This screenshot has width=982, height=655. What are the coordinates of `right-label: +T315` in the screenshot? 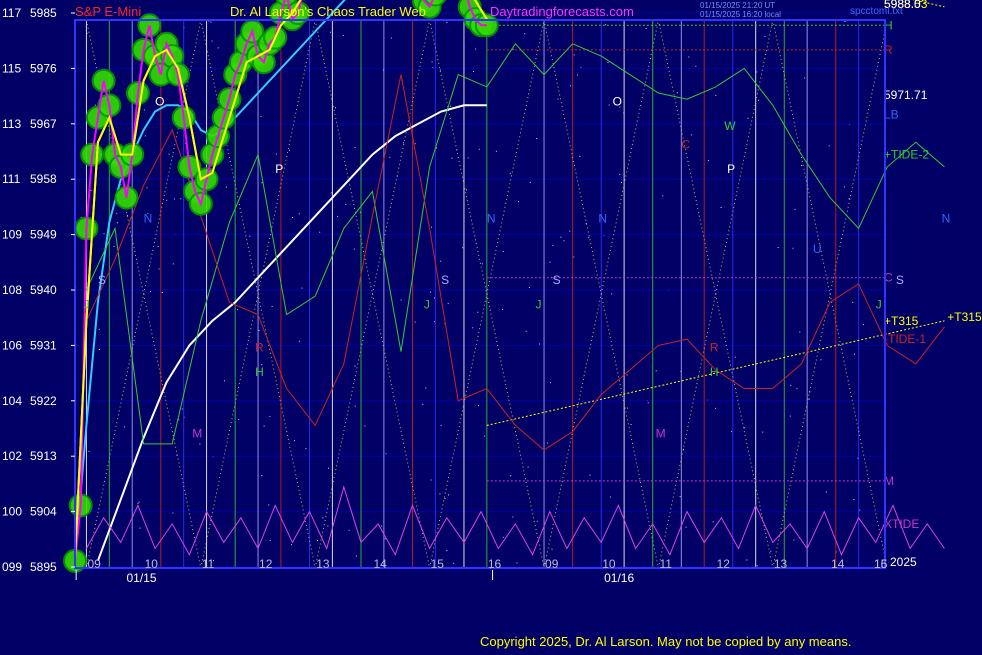 It's located at (901, 321).